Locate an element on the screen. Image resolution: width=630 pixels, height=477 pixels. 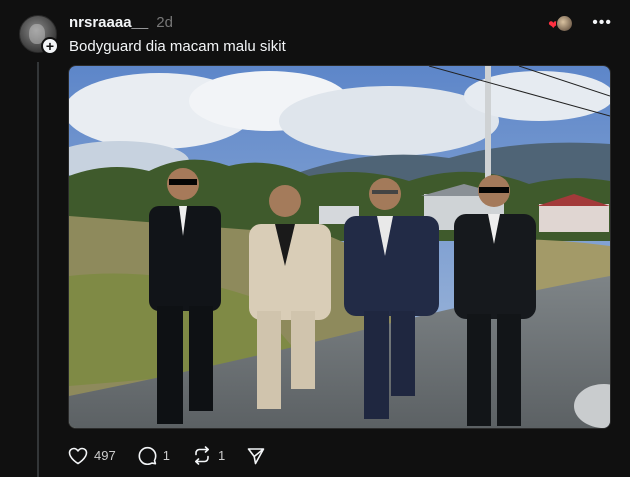
share-button is located at coordinates (256, 456).